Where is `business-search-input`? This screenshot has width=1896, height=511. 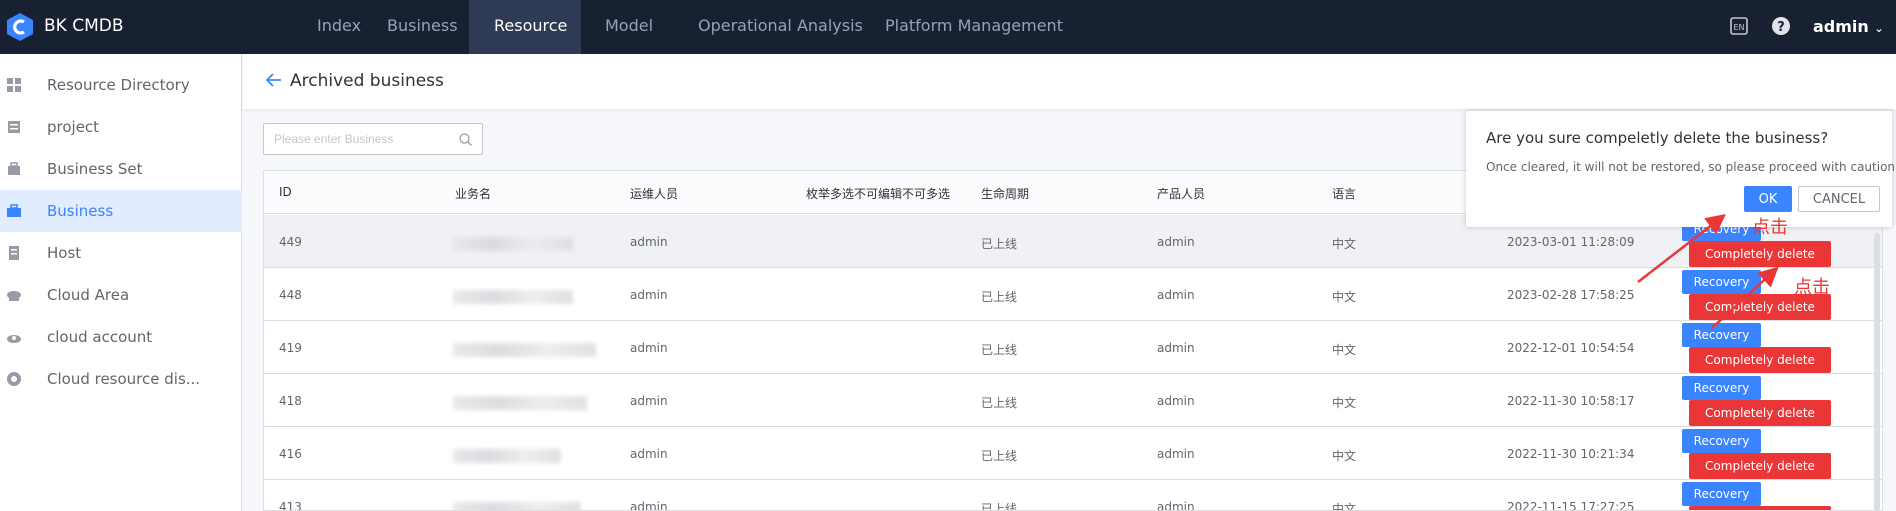 business-search-input is located at coordinates (364, 139).